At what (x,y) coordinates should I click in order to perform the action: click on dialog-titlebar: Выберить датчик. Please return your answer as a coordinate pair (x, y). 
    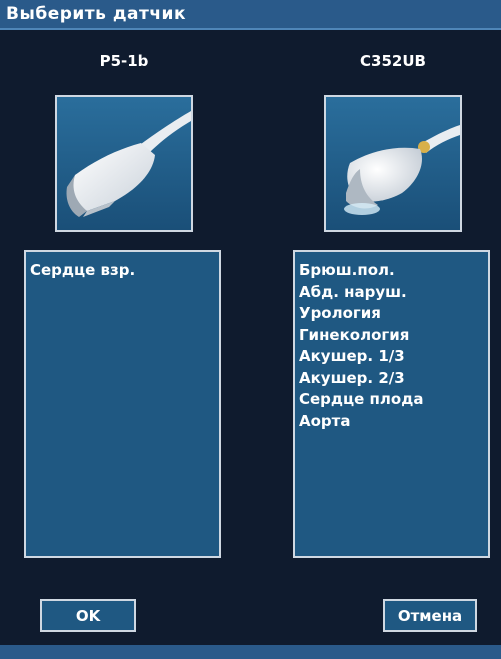
    Looking at the image, I should click on (250, 15).